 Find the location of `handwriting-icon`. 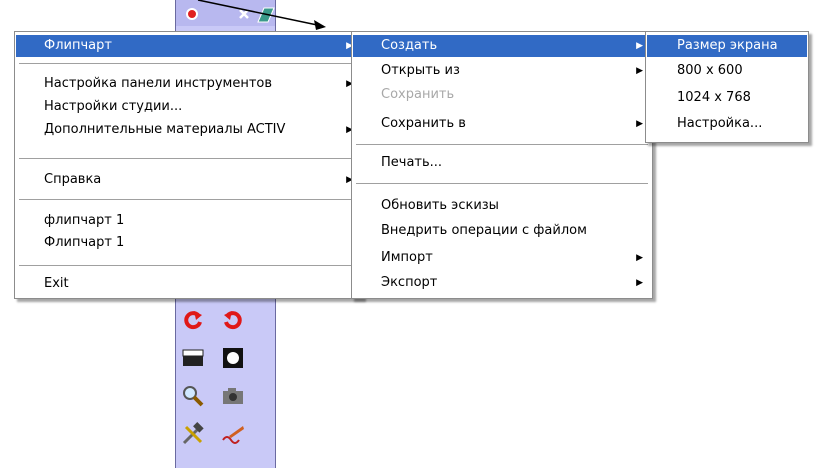

handwriting-icon is located at coordinates (233, 434).